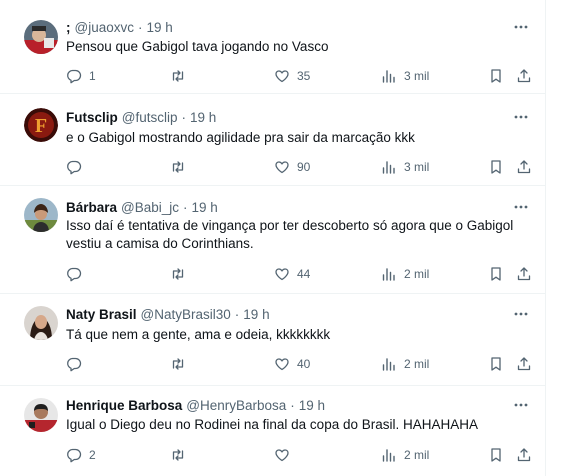  Describe the element at coordinates (104, 27) in the screenshot. I see `user-handle: @juaoxvc` at that location.